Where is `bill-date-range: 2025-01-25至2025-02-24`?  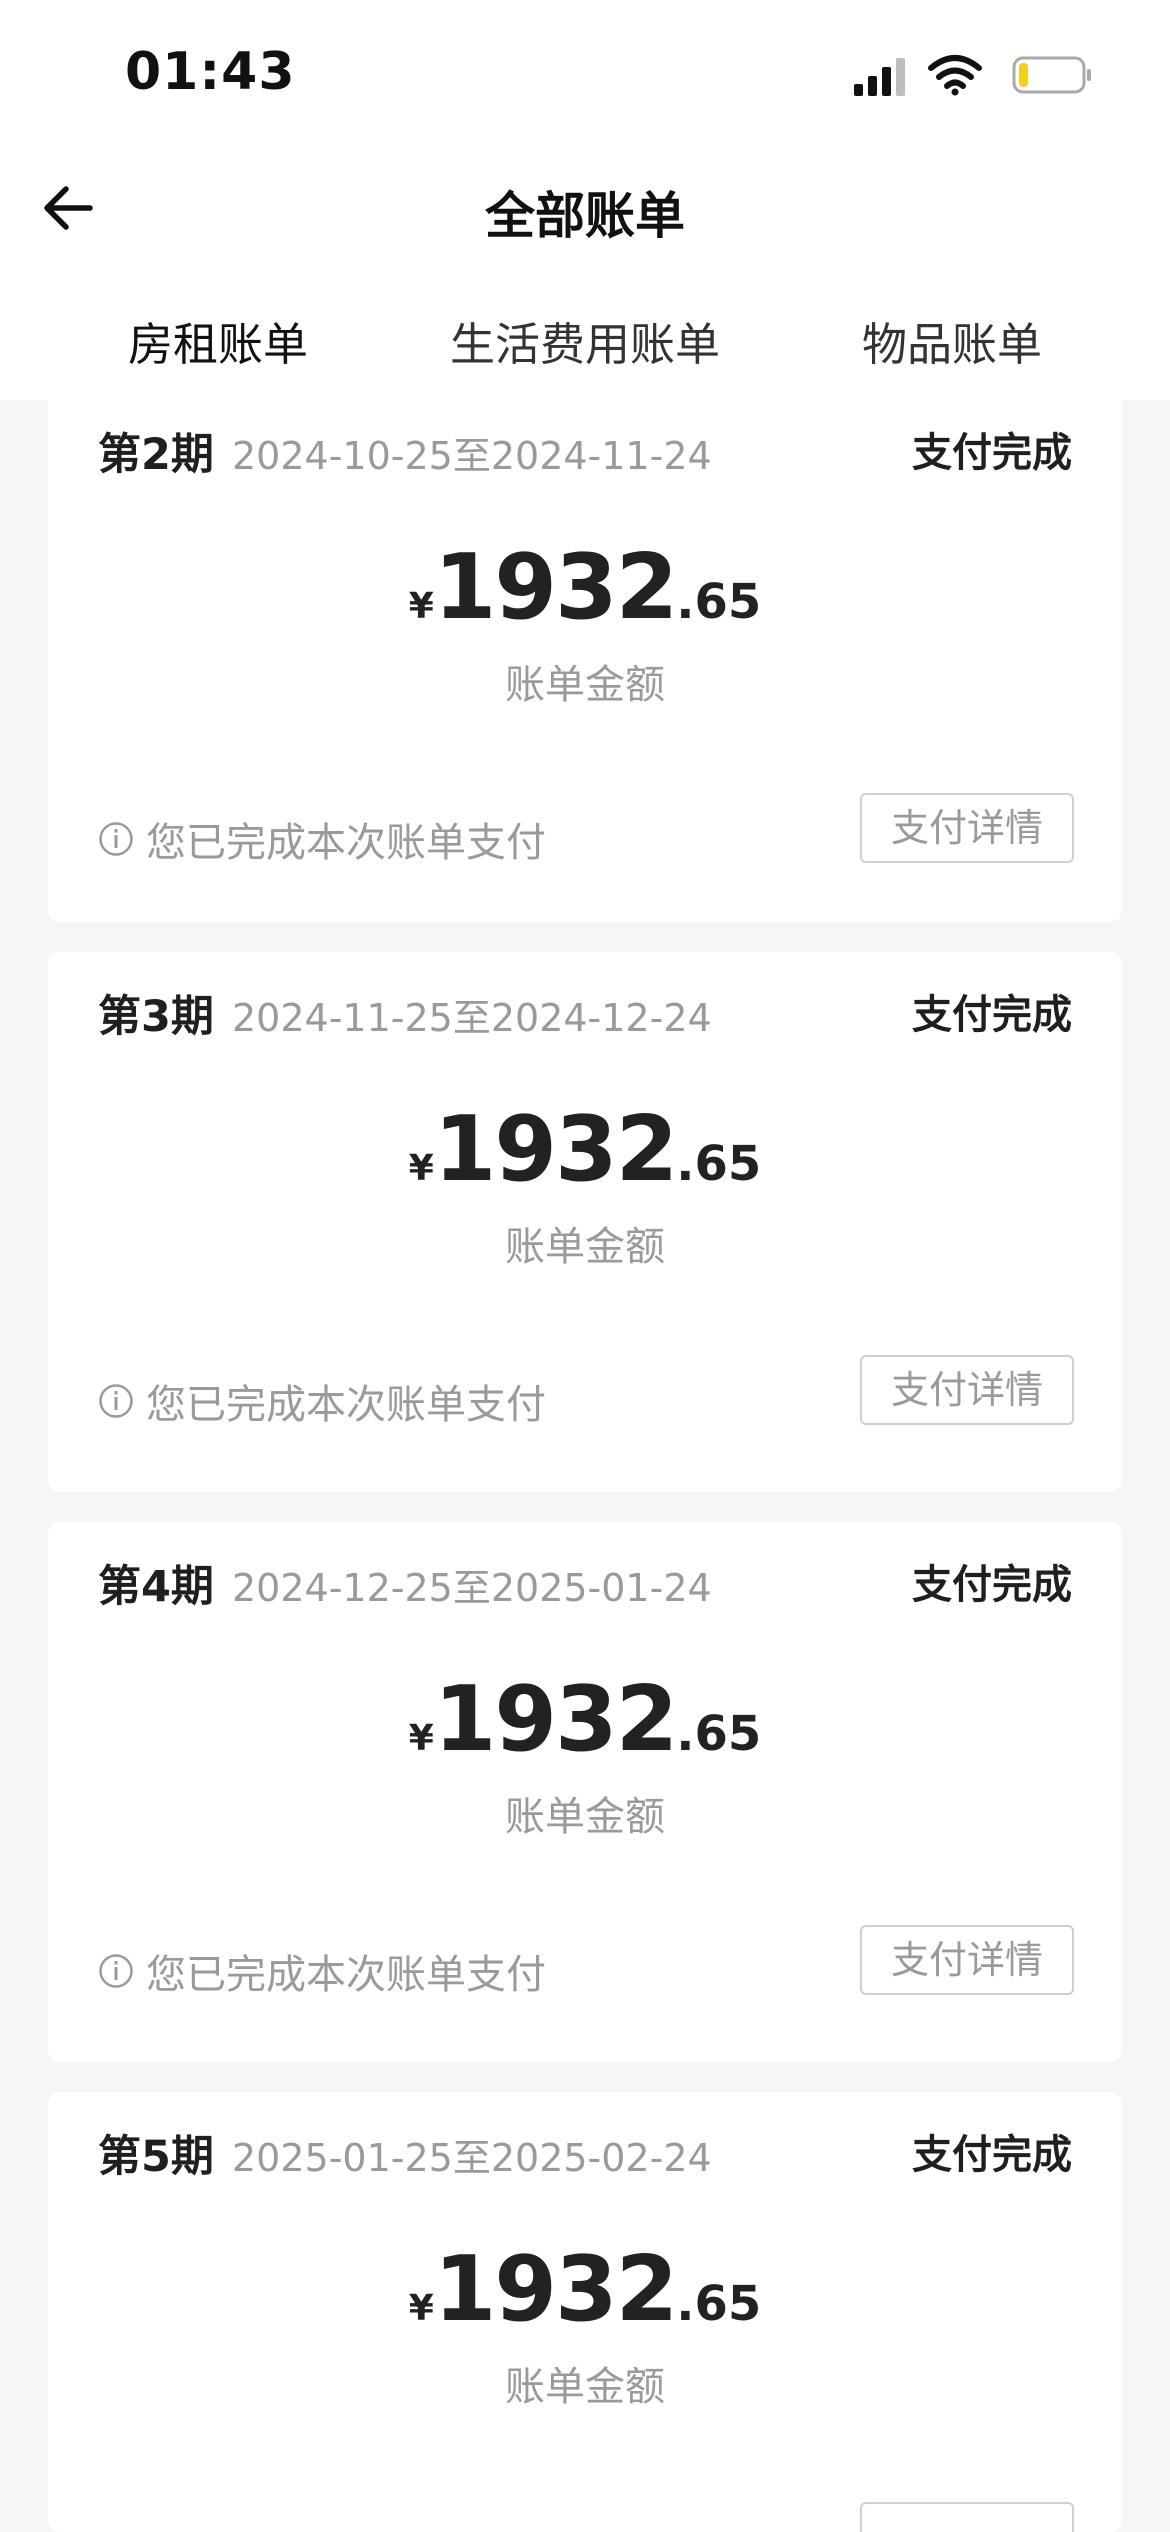 bill-date-range: 2025-01-25至2025-02-24 is located at coordinates (472, 2158).